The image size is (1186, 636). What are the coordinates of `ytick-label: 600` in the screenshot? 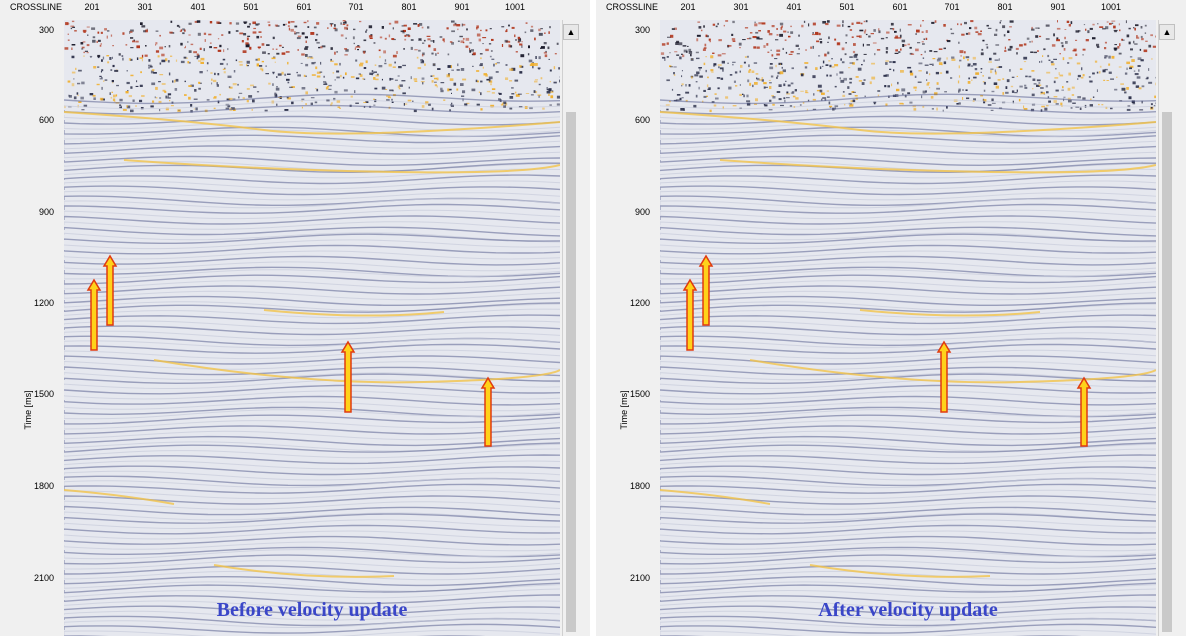 It's located at (642, 120).